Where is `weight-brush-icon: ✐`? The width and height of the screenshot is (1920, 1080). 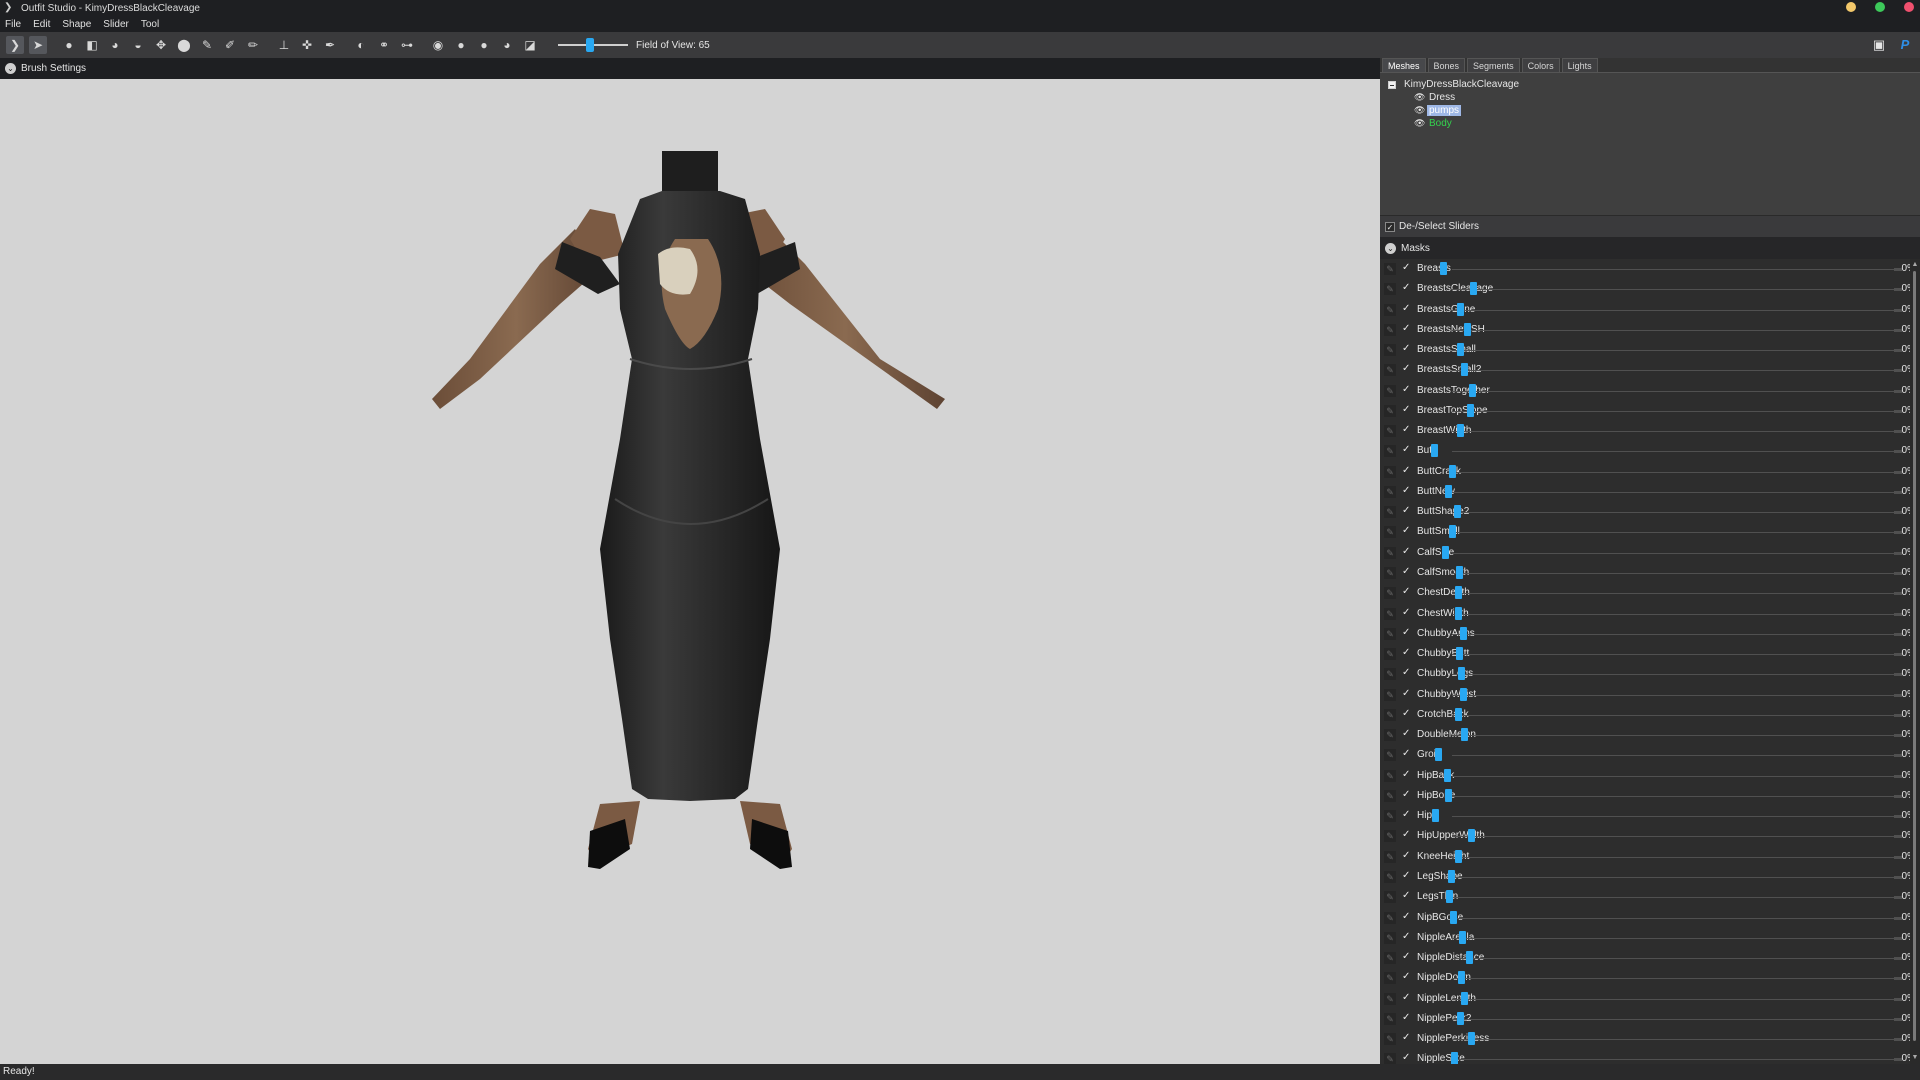
weight-brush-icon: ✐ is located at coordinates (230, 45).